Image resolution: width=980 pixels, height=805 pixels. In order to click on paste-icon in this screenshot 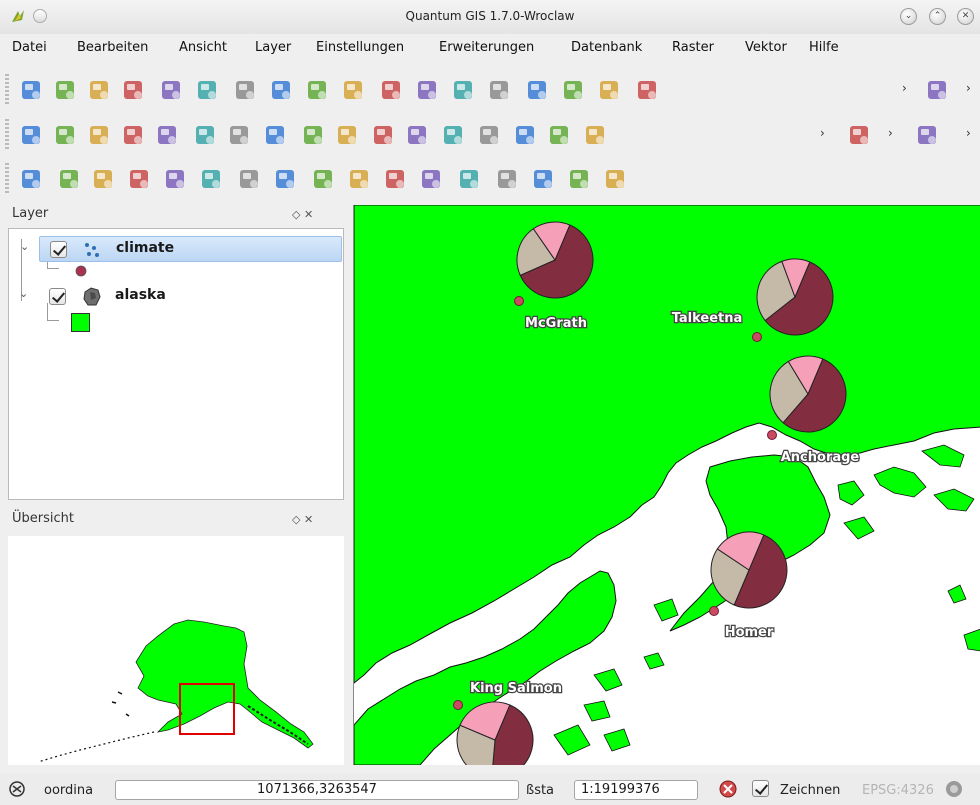, I will do `click(275, 135)`.